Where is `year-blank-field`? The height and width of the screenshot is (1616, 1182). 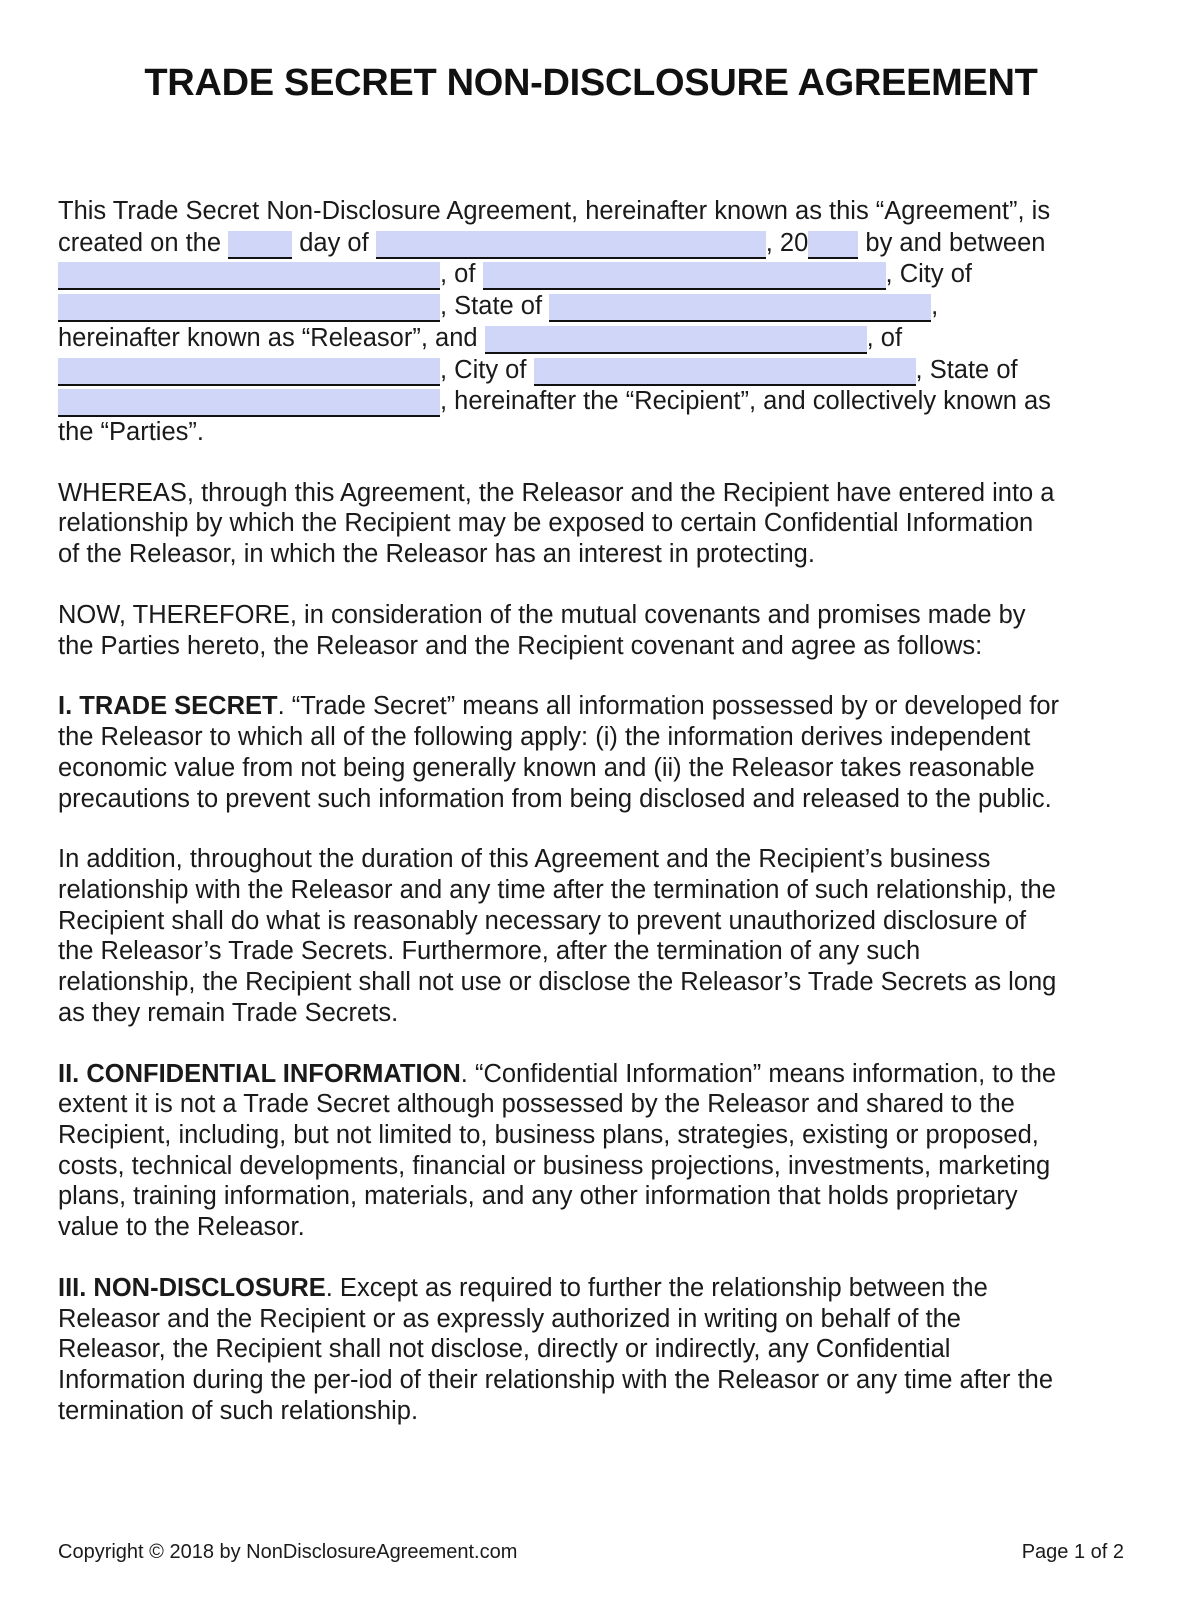
year-blank-field is located at coordinates (833, 244).